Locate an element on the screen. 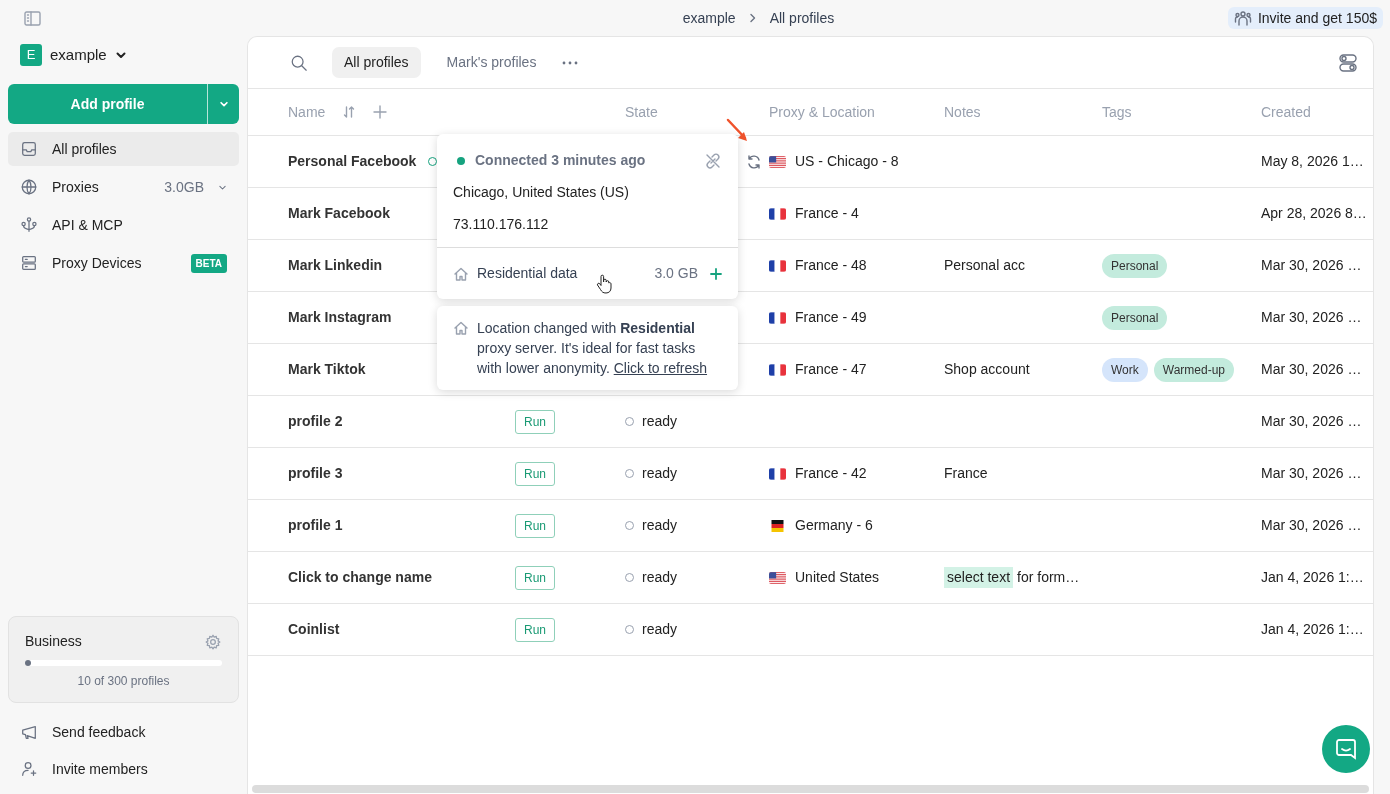  nav-label: Proxies is located at coordinates (76, 187).